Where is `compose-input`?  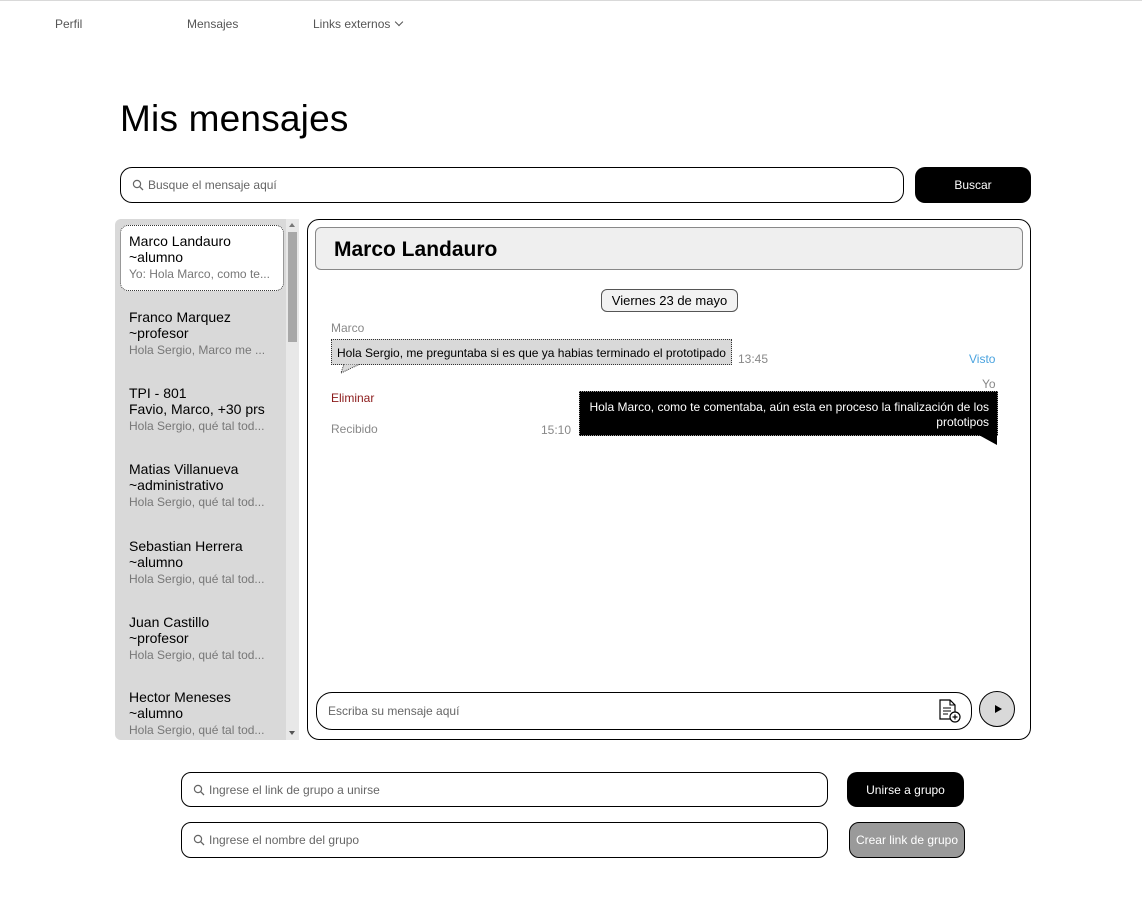 compose-input is located at coordinates (649, 711).